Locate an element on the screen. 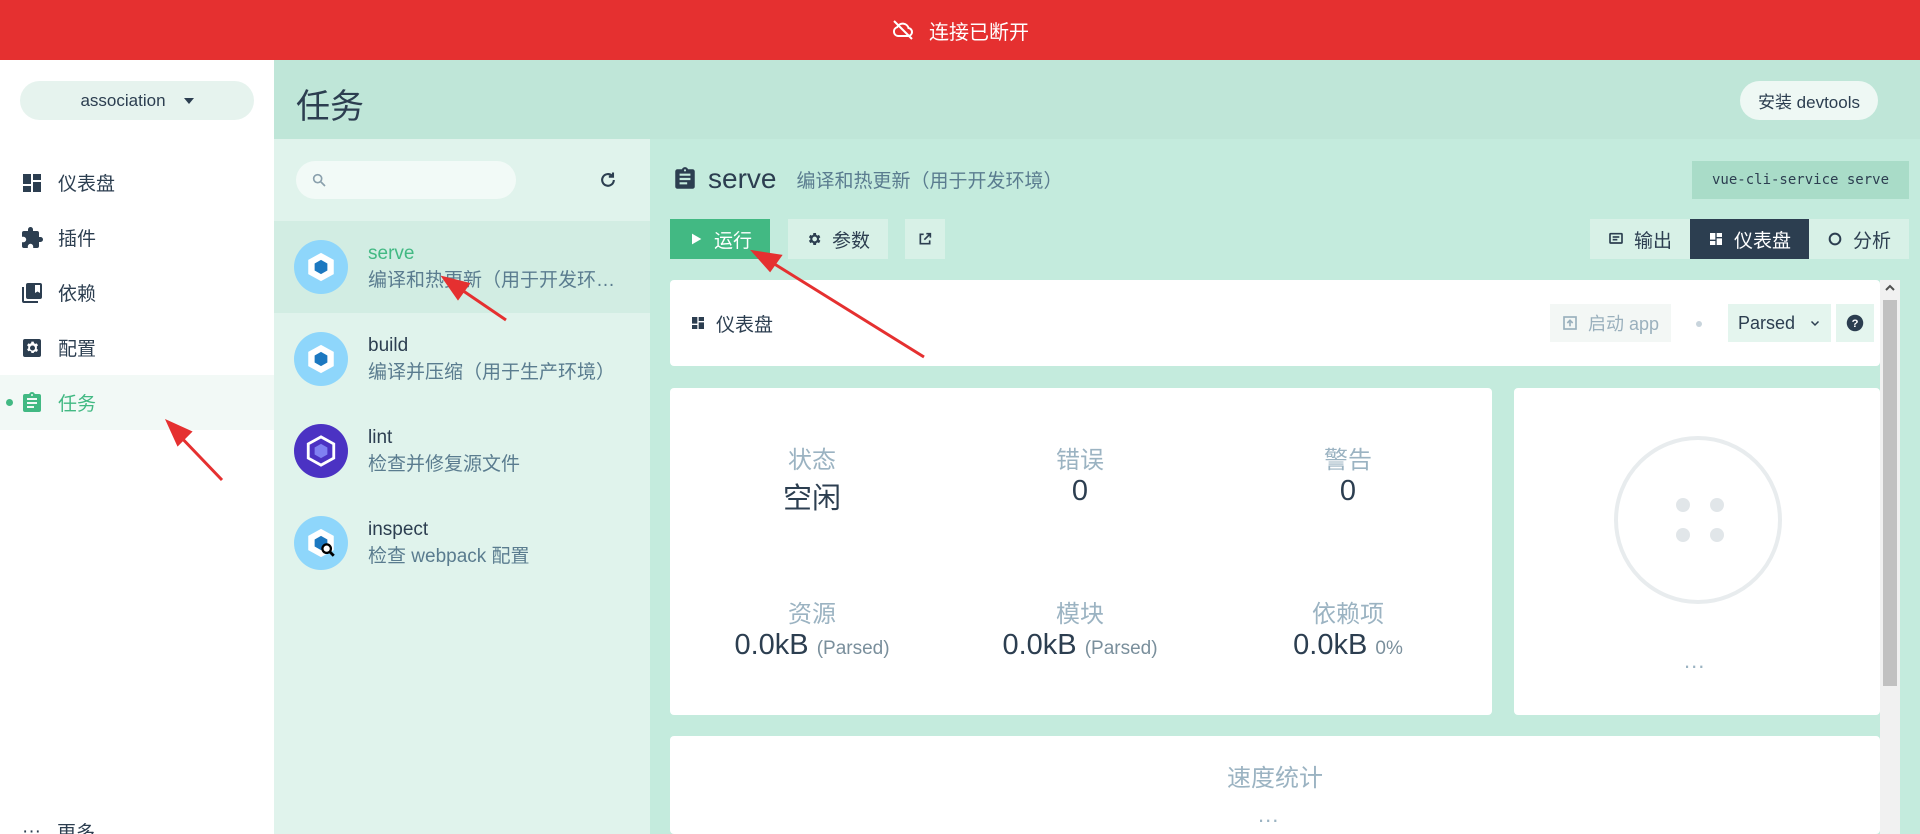 The height and width of the screenshot is (834, 1920). tab-label: 输出 is located at coordinates (1653, 241).